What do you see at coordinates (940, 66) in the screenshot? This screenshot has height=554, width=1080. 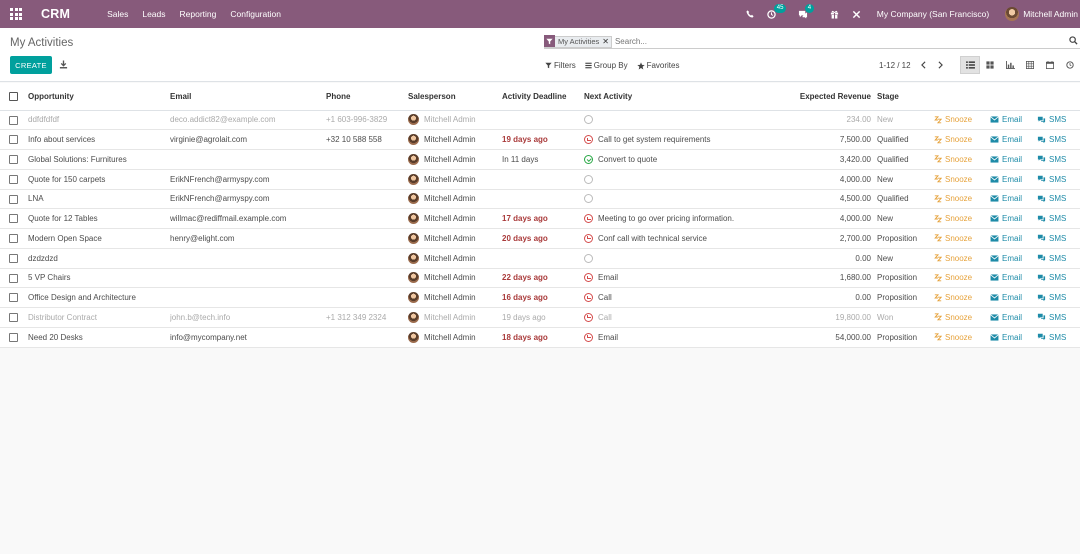 I see `pager-next-icon` at bounding box center [940, 66].